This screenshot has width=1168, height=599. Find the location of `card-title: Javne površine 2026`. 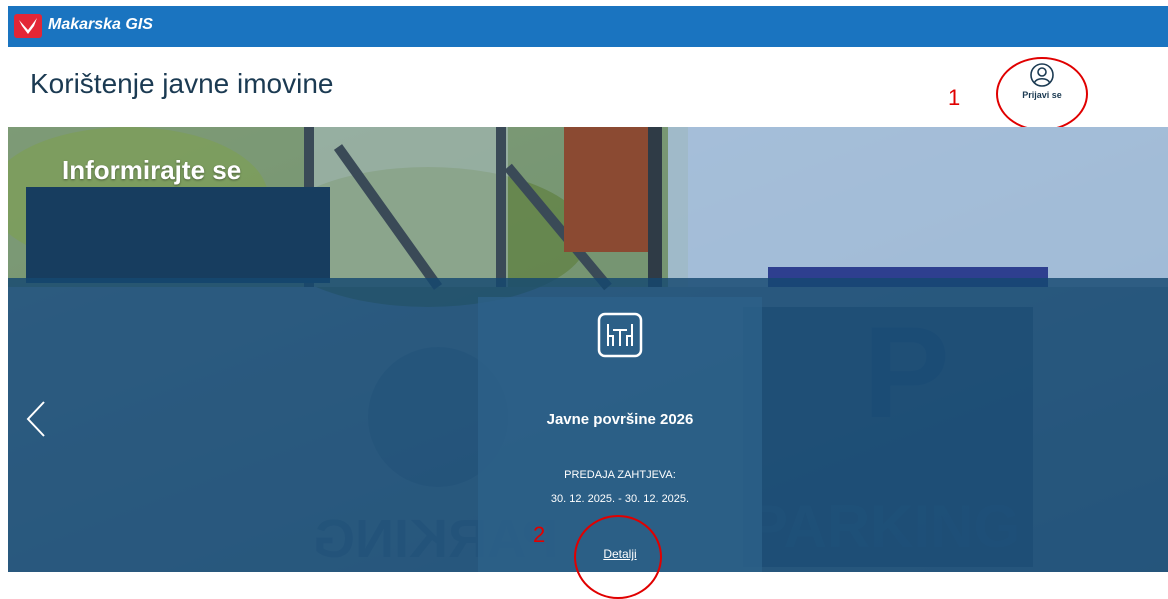

card-title: Javne površine 2026 is located at coordinates (620, 419).